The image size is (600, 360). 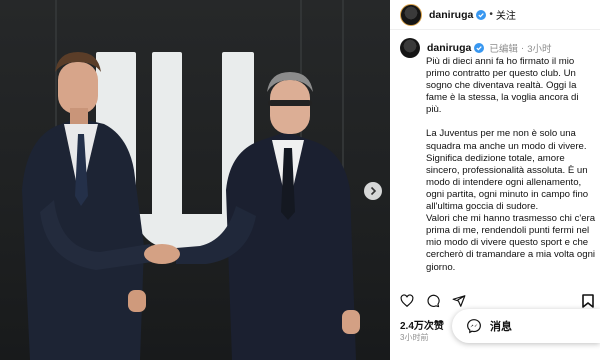 What do you see at coordinates (451, 15) in the screenshot?
I see `author-username: daniruga` at bounding box center [451, 15].